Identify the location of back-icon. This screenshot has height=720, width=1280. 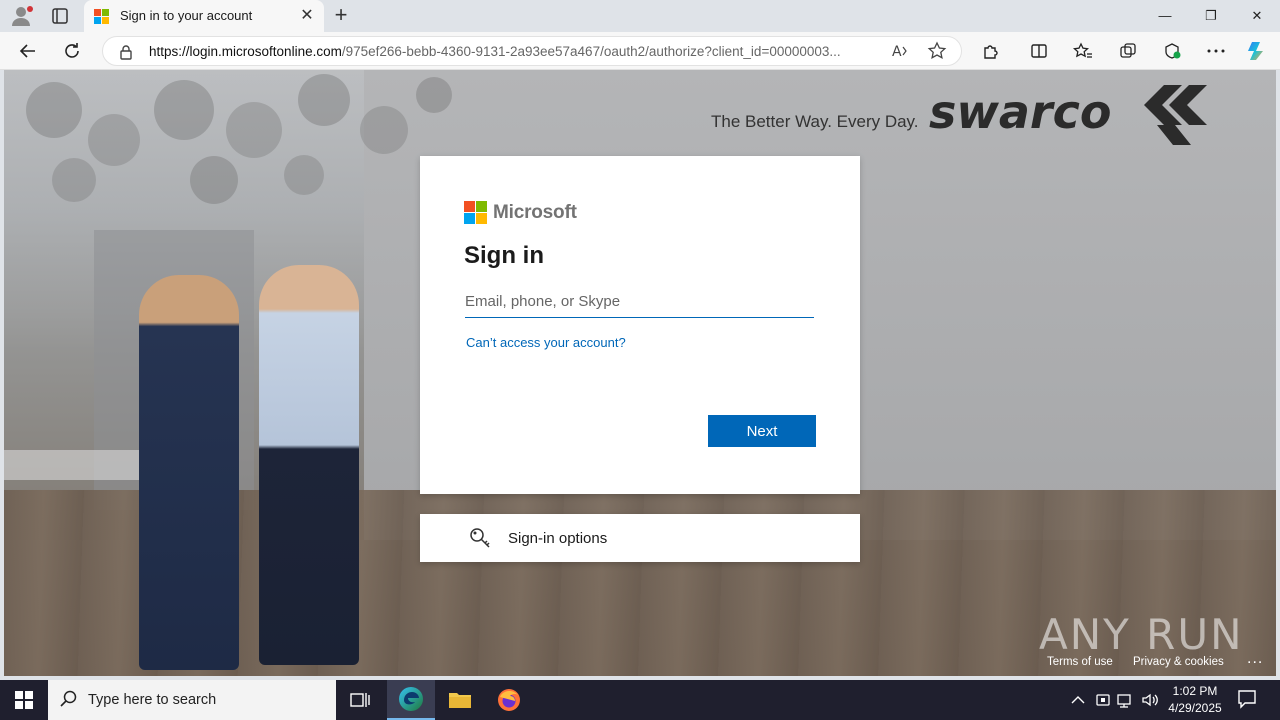
(28, 51).